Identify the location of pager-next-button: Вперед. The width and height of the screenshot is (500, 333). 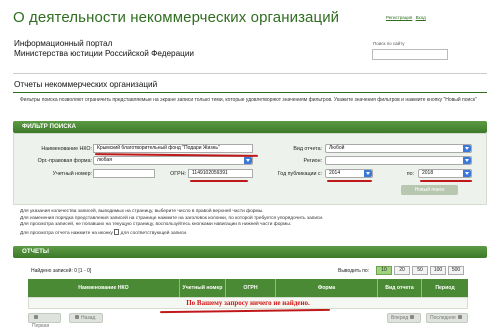
(404, 318).